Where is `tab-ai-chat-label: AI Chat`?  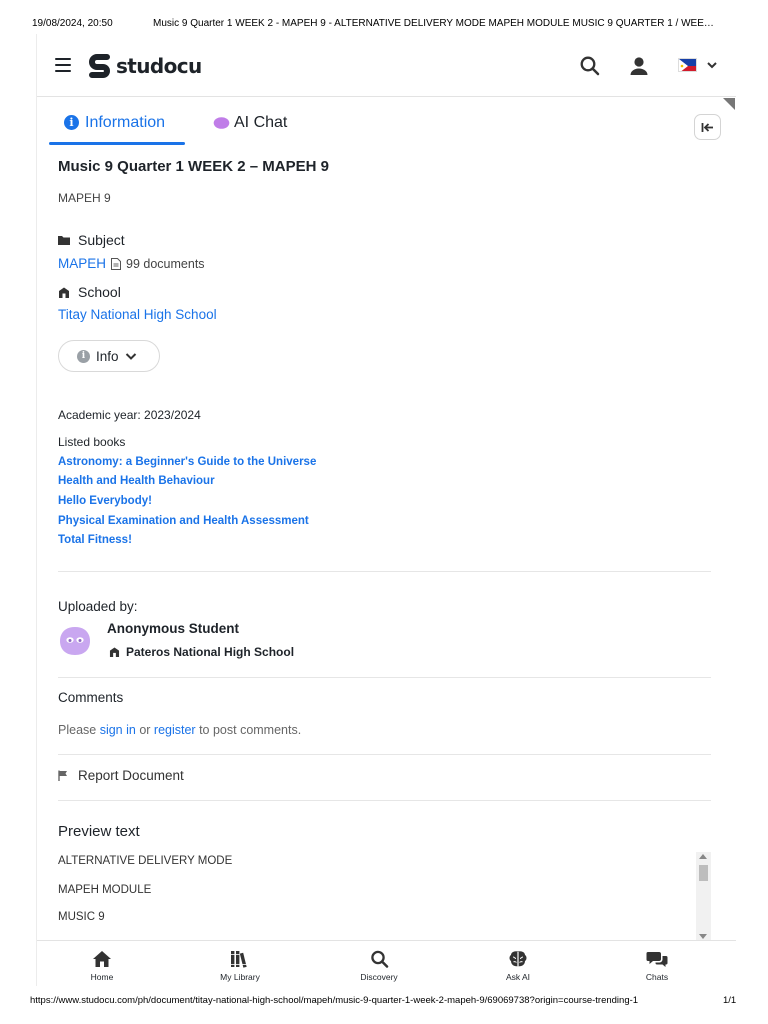 tab-ai-chat-label: AI Chat is located at coordinates (261, 122).